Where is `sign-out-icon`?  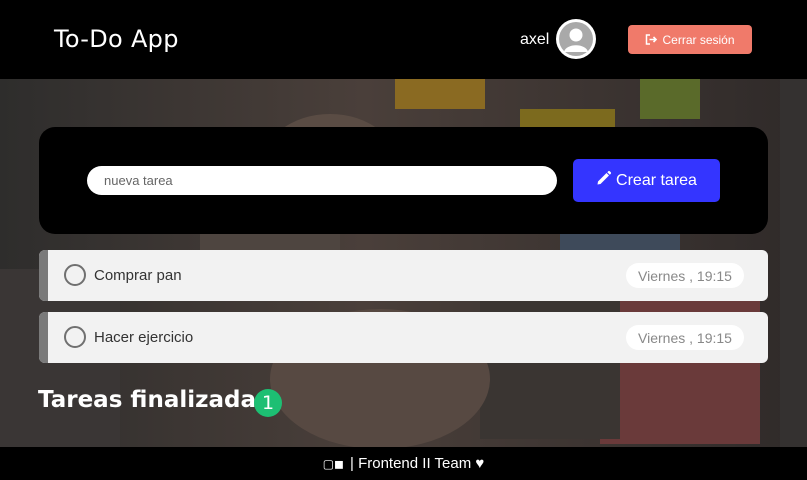
sign-out-icon is located at coordinates (651, 39).